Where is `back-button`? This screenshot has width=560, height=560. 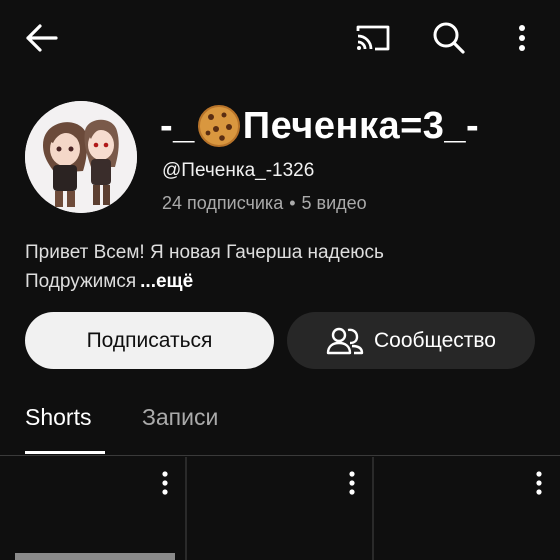
back-button is located at coordinates (42, 38).